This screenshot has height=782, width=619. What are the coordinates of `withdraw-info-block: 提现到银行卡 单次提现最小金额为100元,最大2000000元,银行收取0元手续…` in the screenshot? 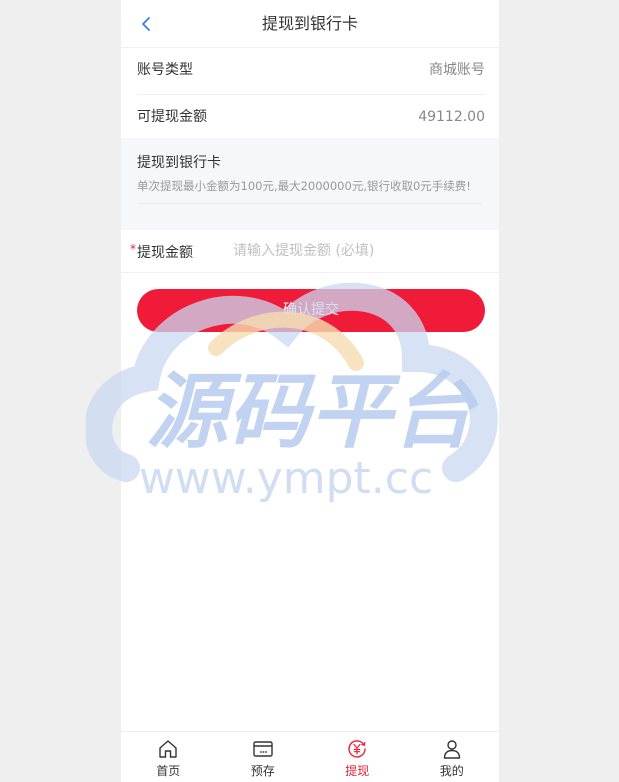 It's located at (310, 184).